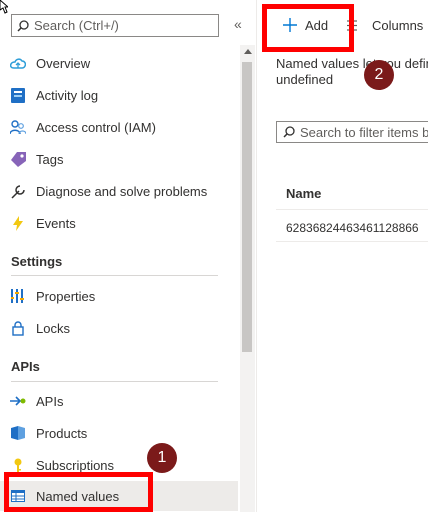 The height and width of the screenshot is (512, 428). What do you see at coordinates (352, 228) in the screenshot?
I see `table-row: 62836824463461128866` at bounding box center [352, 228].